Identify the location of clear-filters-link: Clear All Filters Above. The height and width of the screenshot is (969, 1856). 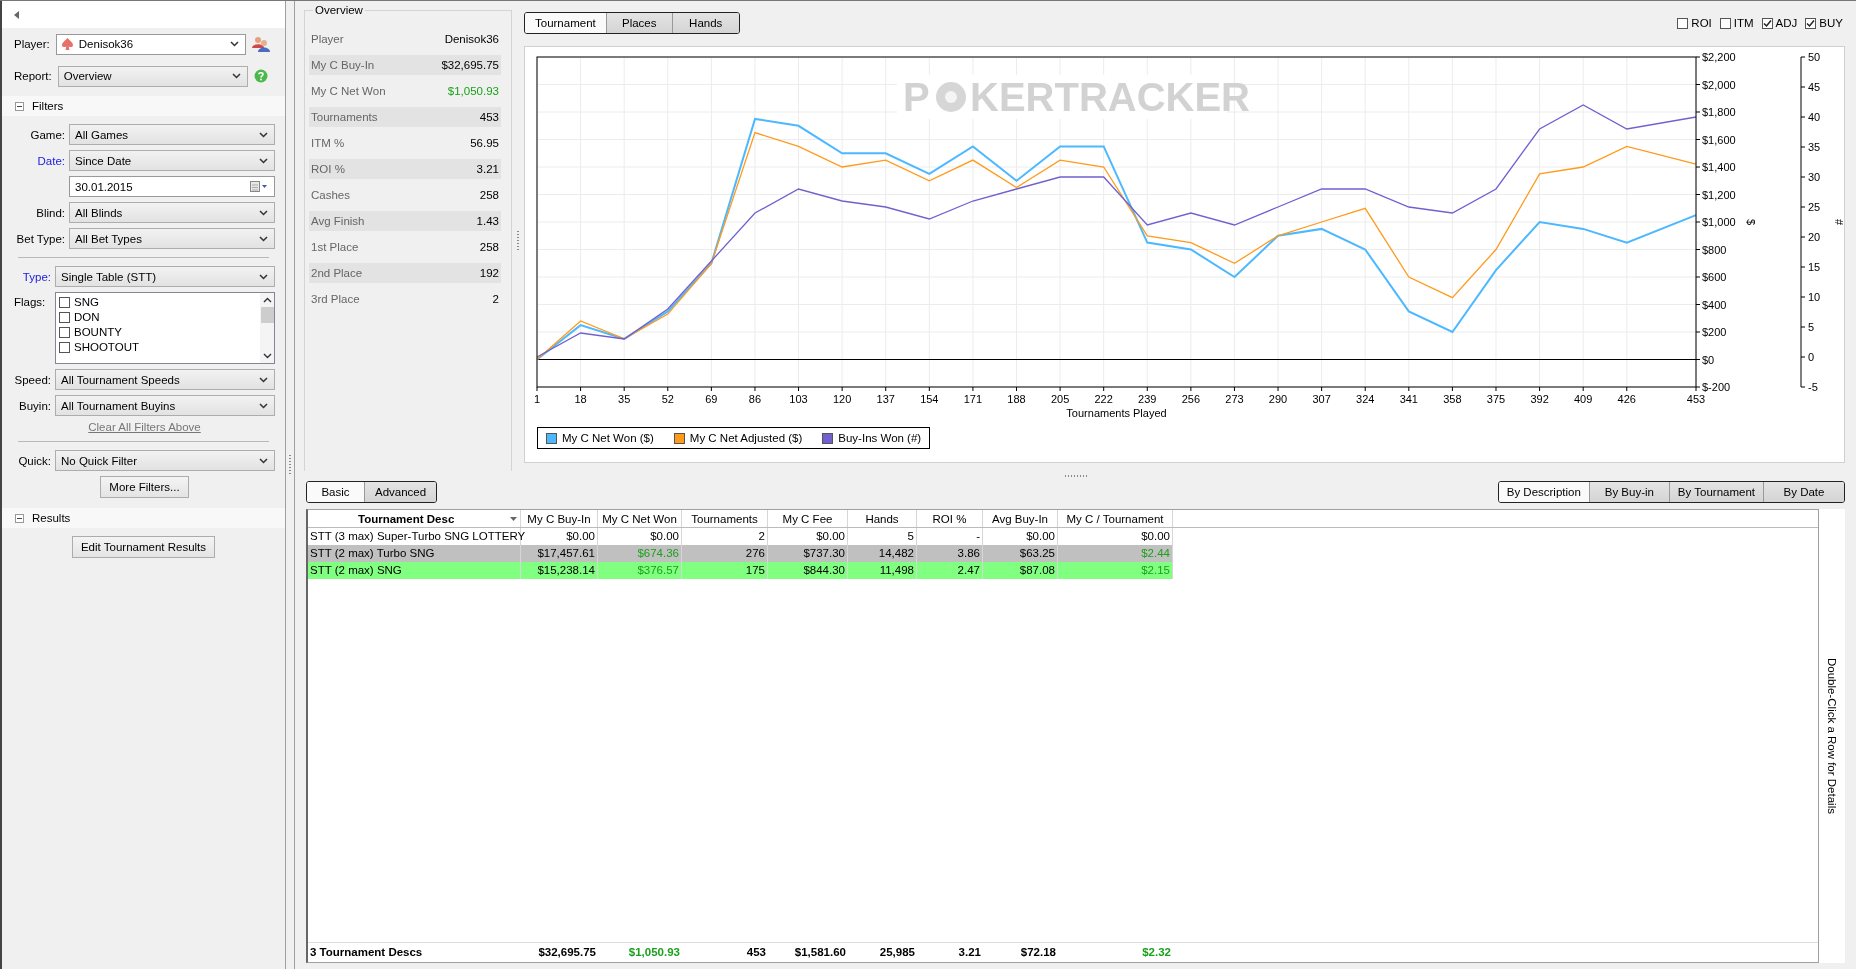
(144, 427).